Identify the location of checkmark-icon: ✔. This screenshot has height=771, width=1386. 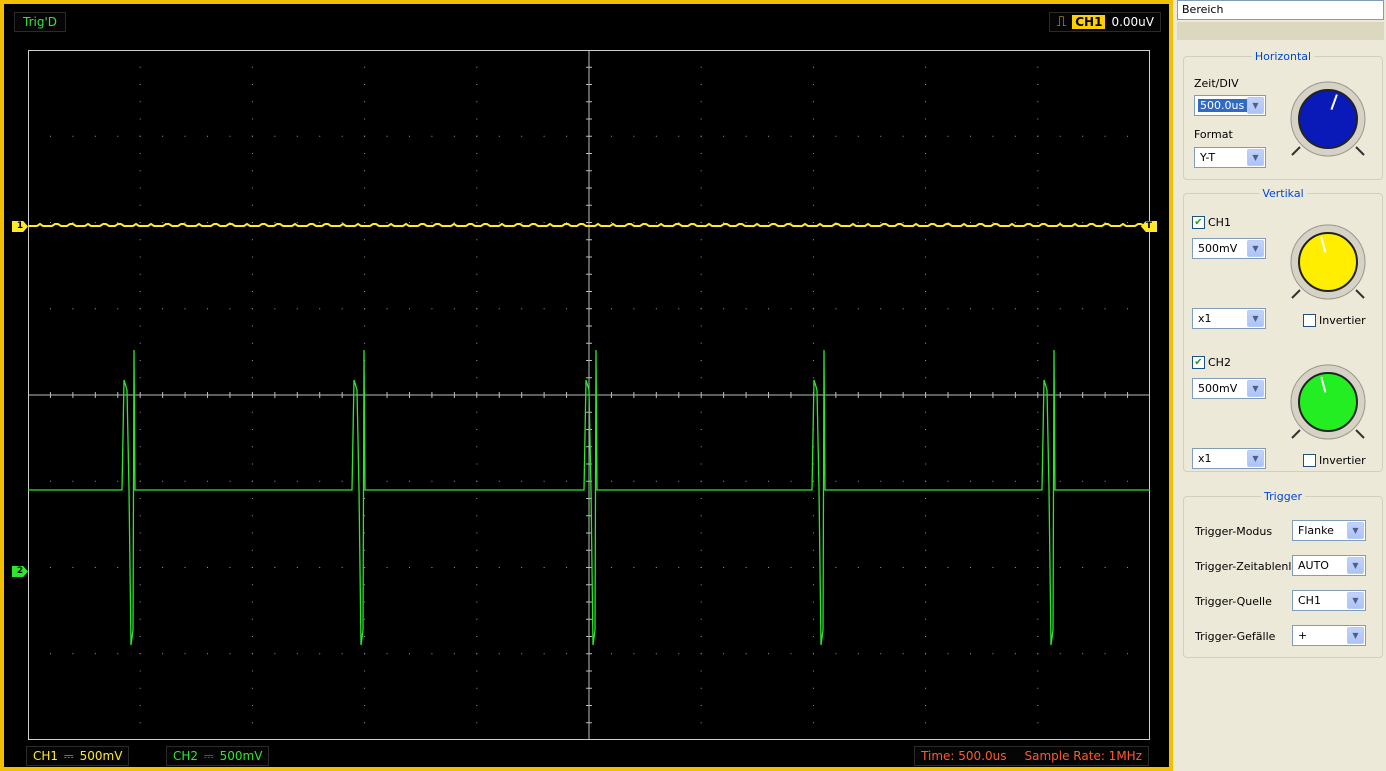
(1198, 222).